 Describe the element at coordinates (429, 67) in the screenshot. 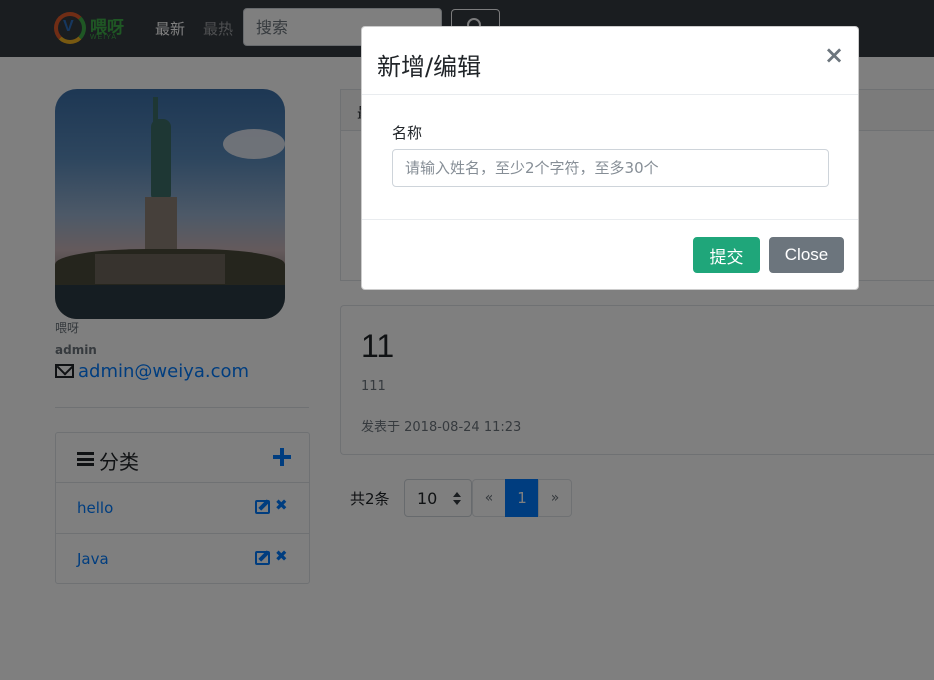

I see `modal-title: 新增/编辑` at that location.